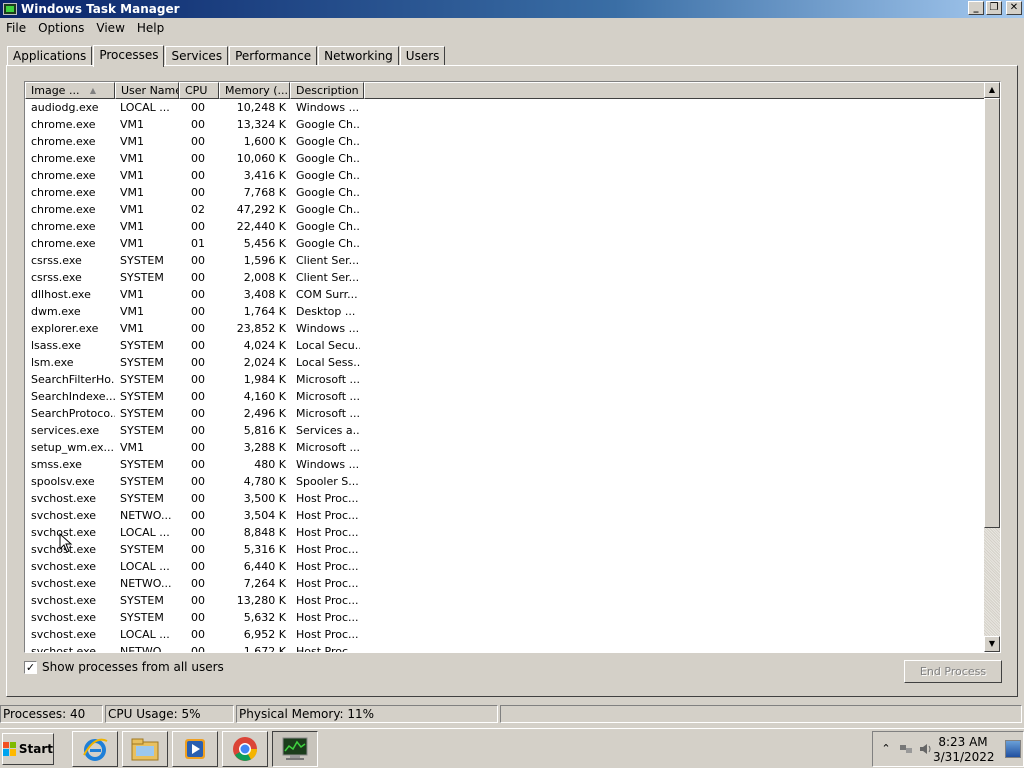  What do you see at coordinates (124, 667) in the screenshot?
I see `show-all-users-option: ✓ Show processes from all users` at bounding box center [124, 667].